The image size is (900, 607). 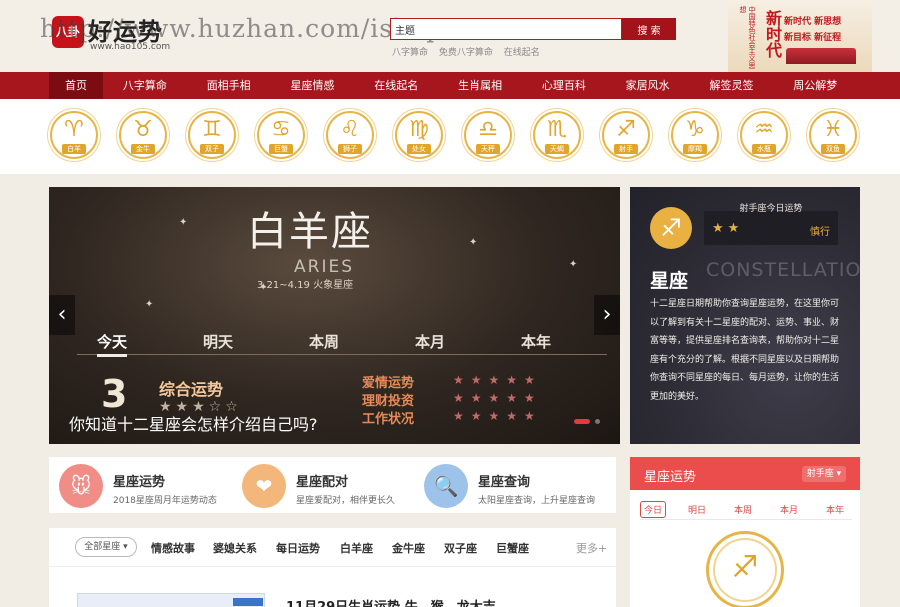 I want to click on feature-horoscope: 🐭 星座运势 2018星座周月年运势动态, so click(x=141, y=487).